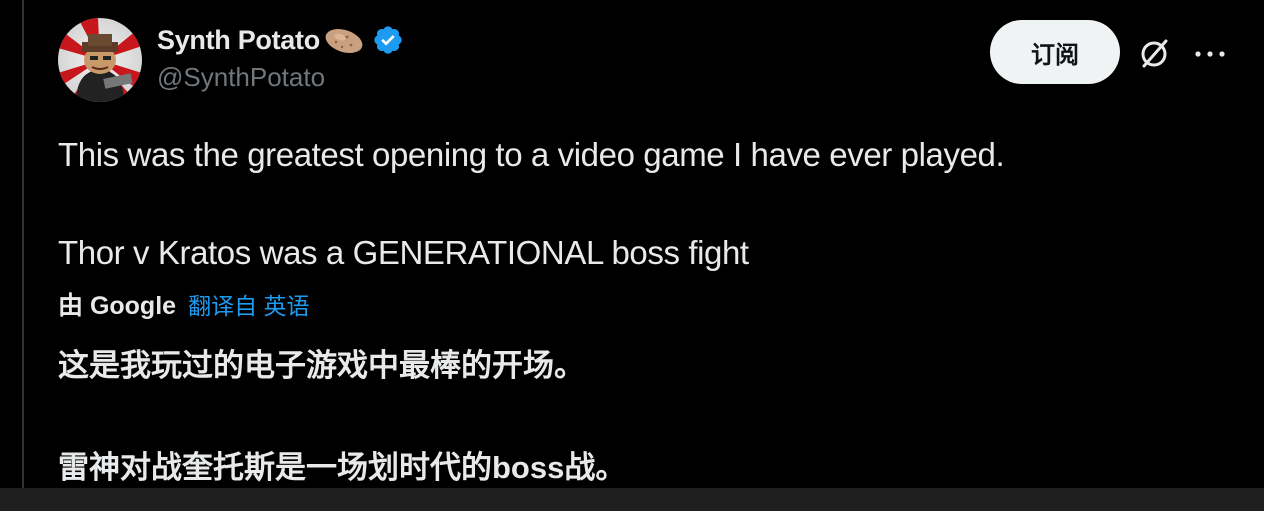 The width and height of the screenshot is (1264, 511). What do you see at coordinates (342, 467) in the screenshot?
I see `translated-text-line: 雷神对战奎托斯是一场划时代的boss战。` at bounding box center [342, 467].